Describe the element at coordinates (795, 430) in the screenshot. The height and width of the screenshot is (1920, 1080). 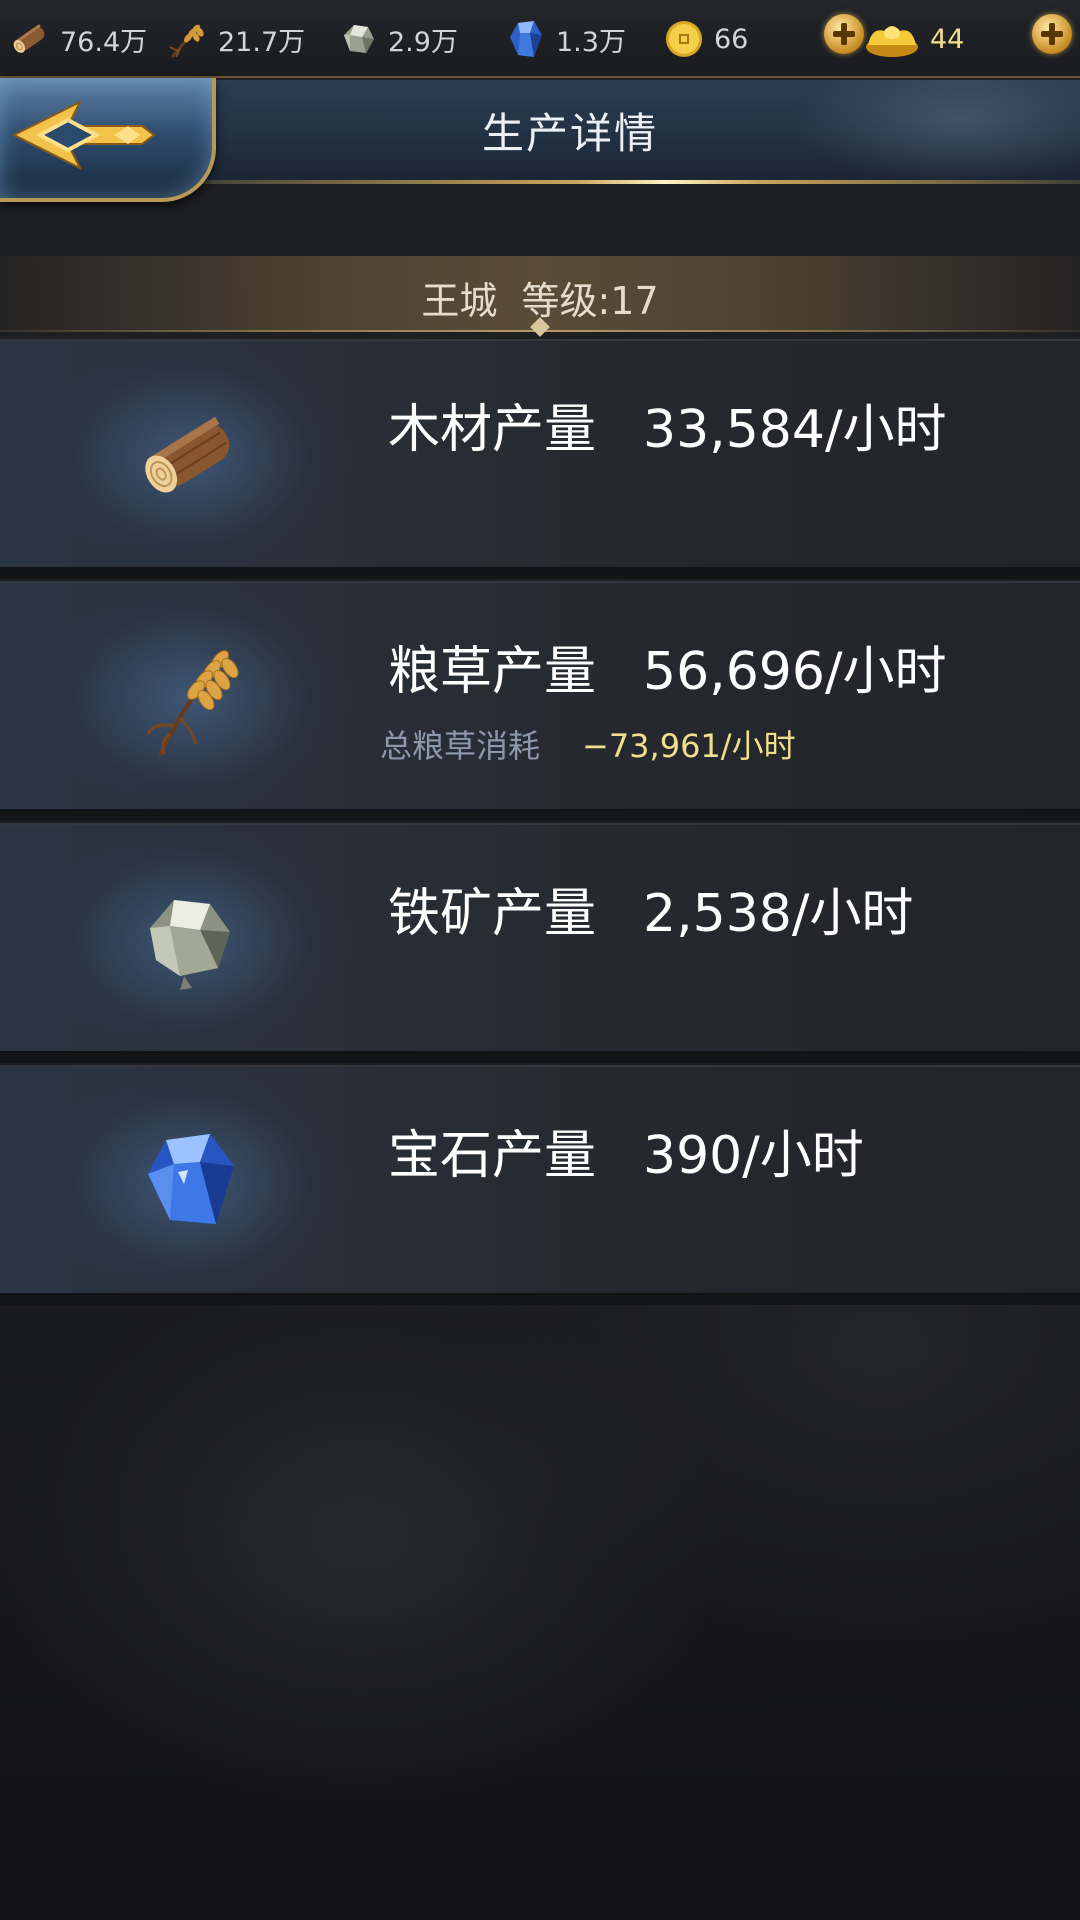
I see `production-value: 33,584/小时` at that location.